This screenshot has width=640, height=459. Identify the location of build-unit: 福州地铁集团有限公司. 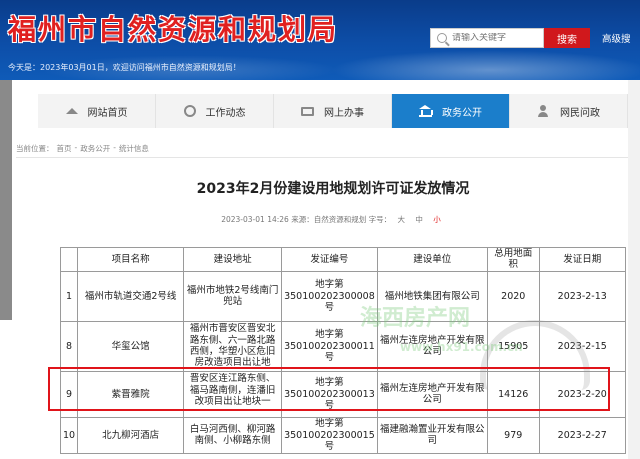
(432, 296).